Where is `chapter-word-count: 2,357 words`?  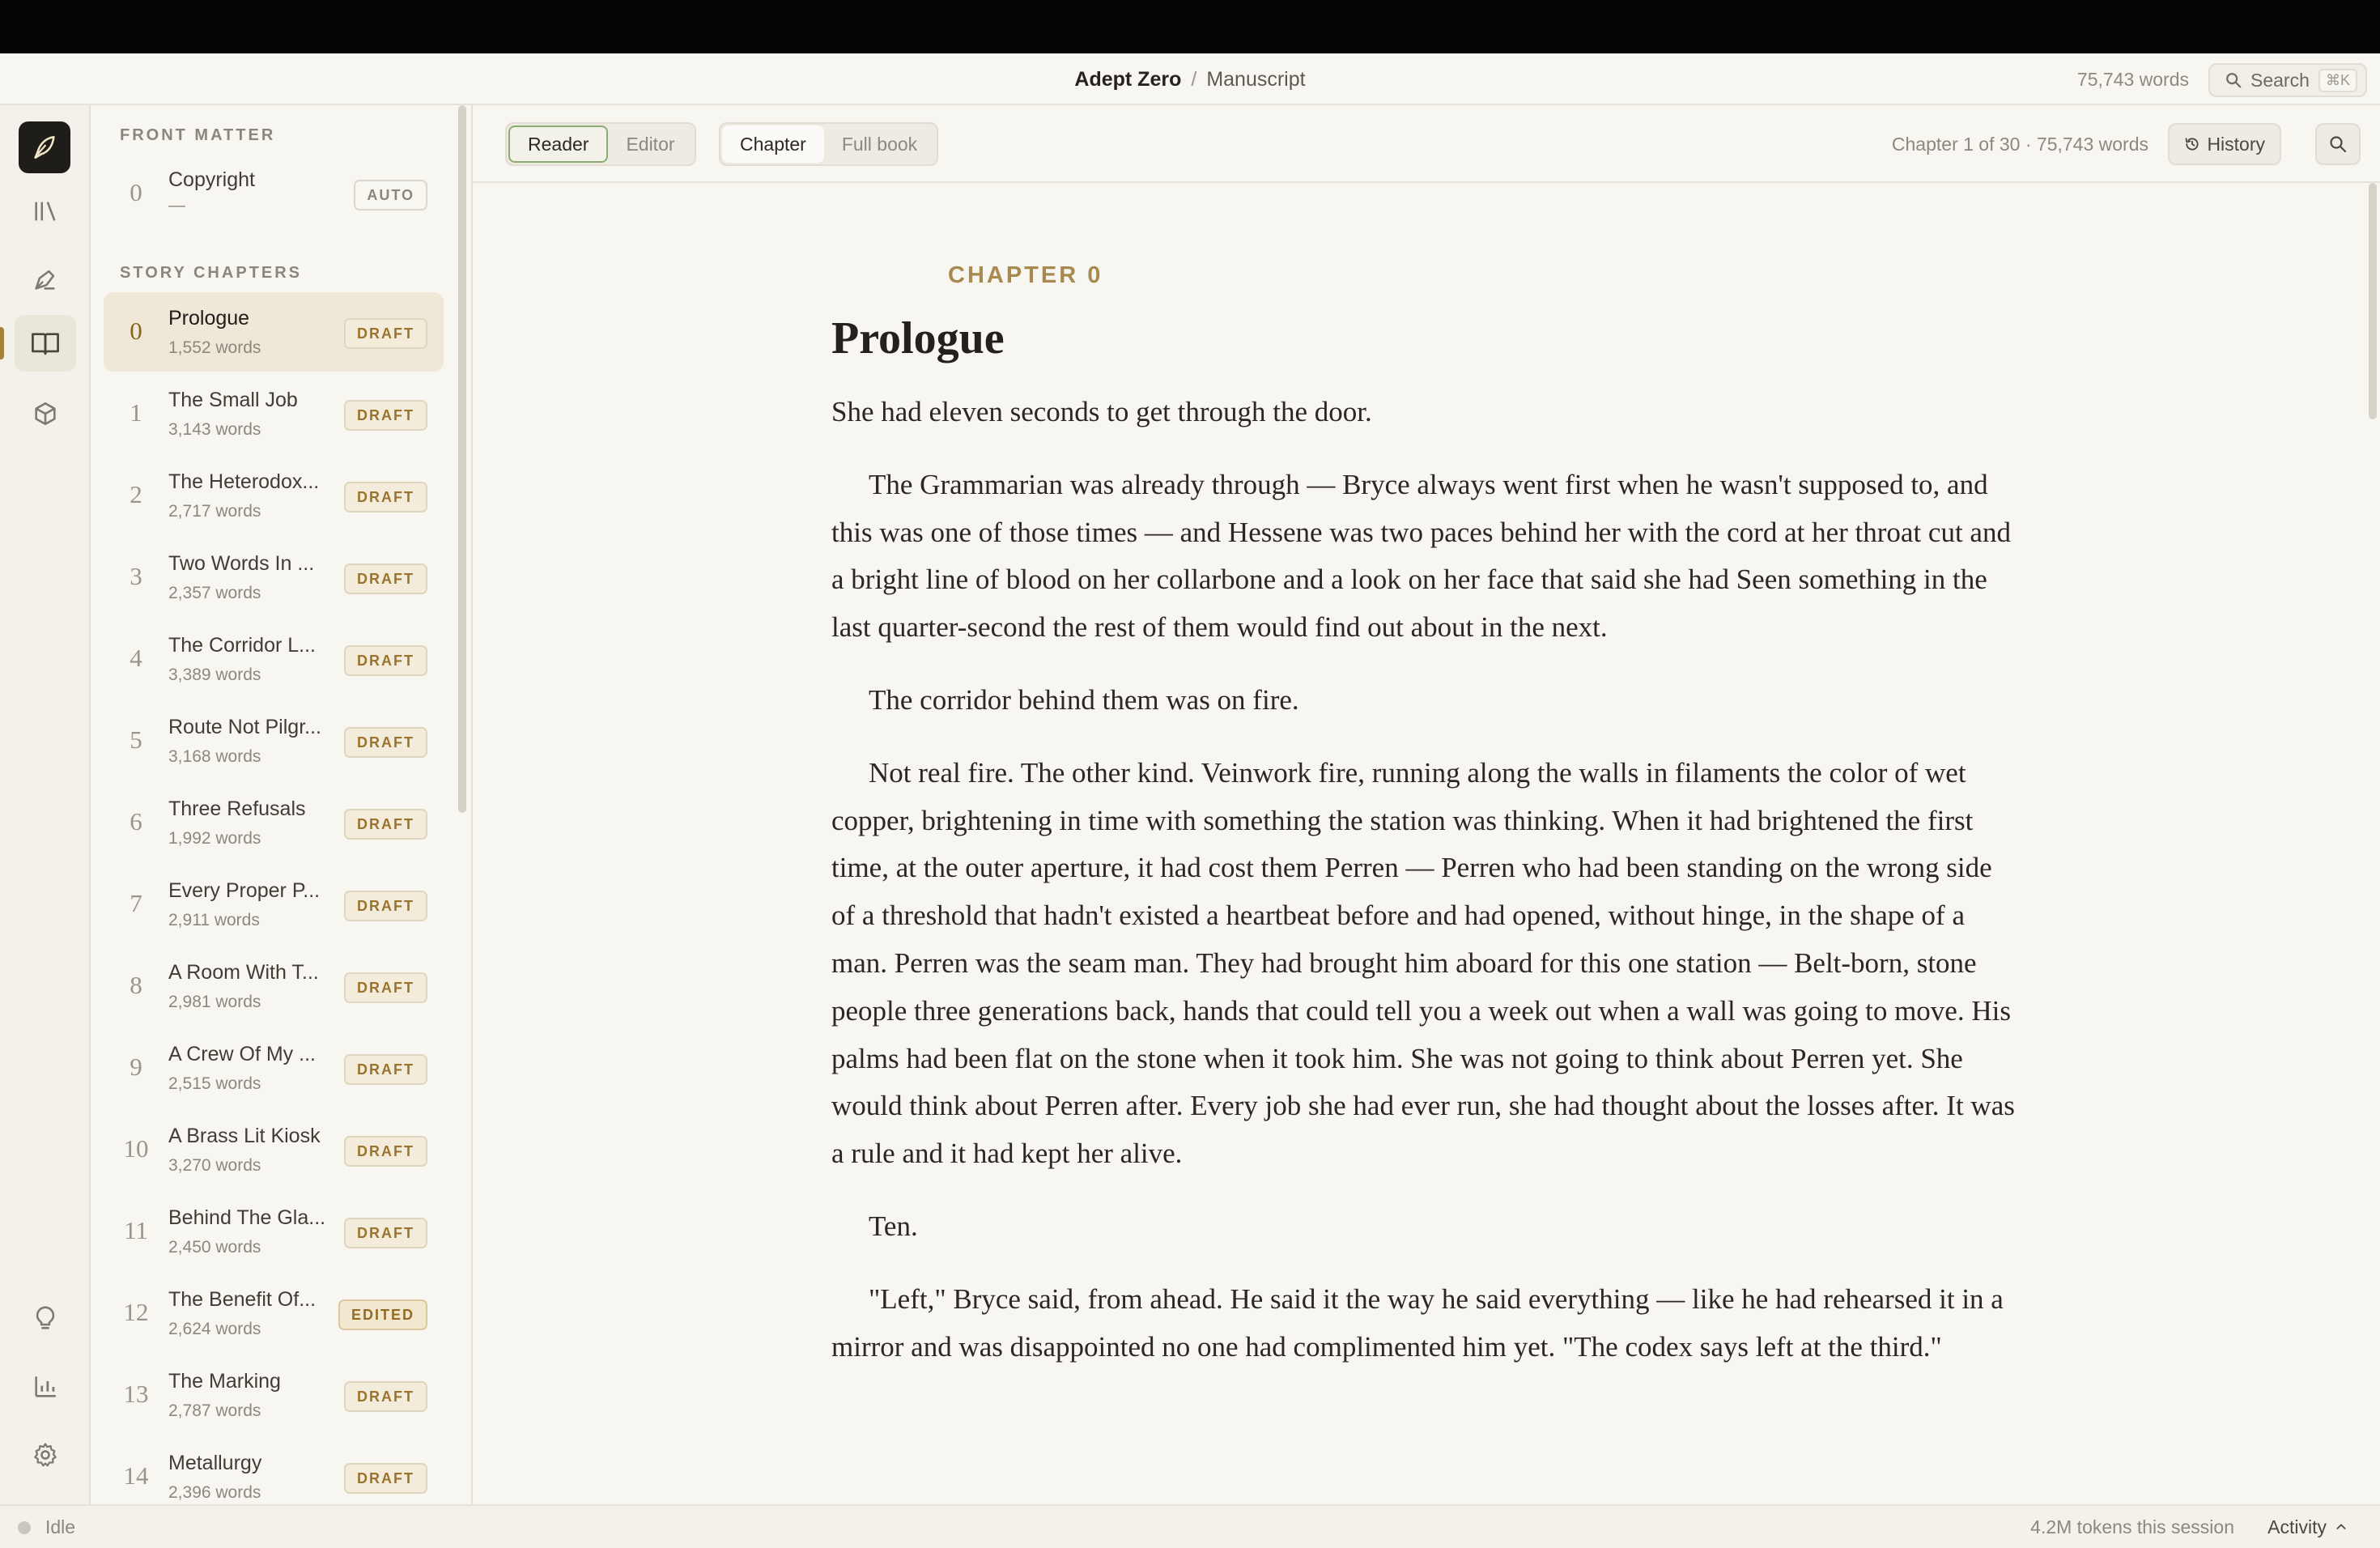
chapter-word-count: 2,357 words is located at coordinates (215, 593).